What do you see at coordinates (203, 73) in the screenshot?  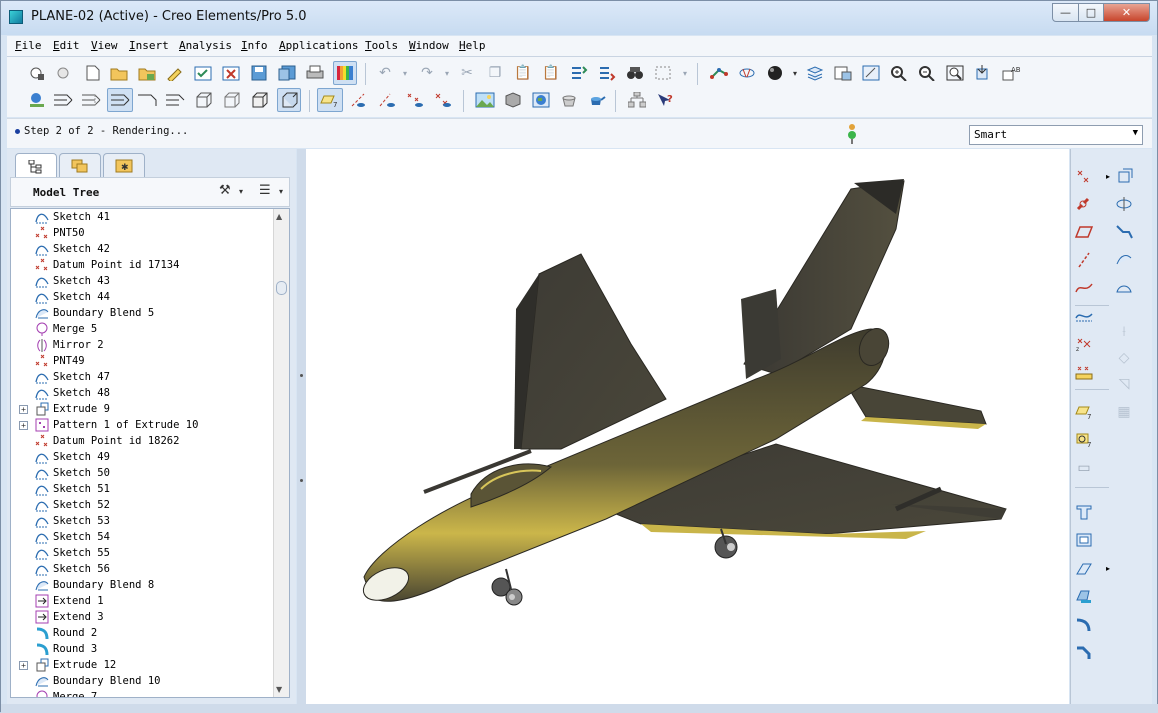 I see `select-window-icon` at bounding box center [203, 73].